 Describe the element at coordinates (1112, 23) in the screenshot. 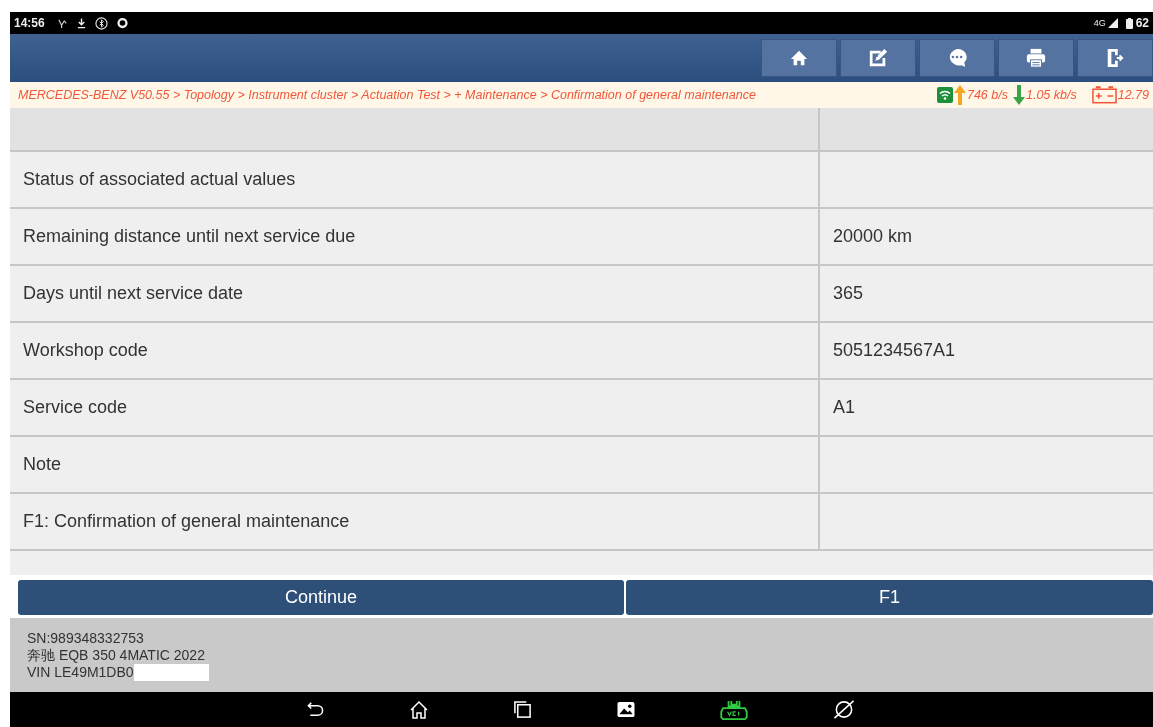

I see `signal-icon` at that location.